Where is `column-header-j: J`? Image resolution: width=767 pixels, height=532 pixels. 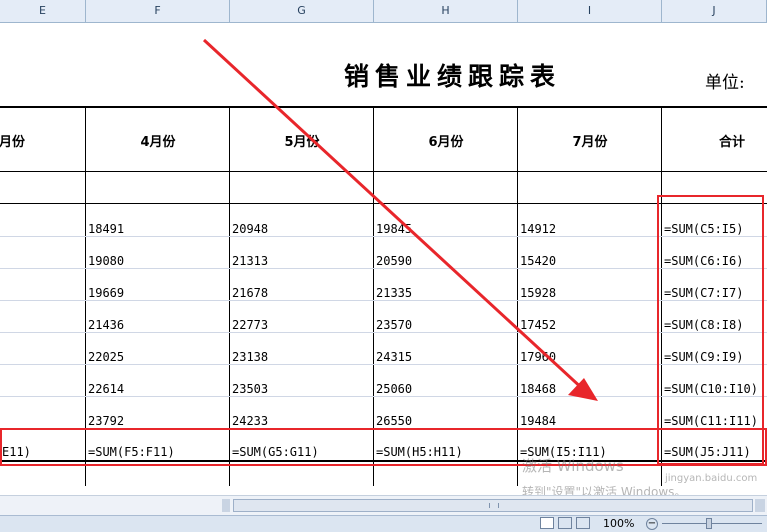 column-header-j: J is located at coordinates (714, 11).